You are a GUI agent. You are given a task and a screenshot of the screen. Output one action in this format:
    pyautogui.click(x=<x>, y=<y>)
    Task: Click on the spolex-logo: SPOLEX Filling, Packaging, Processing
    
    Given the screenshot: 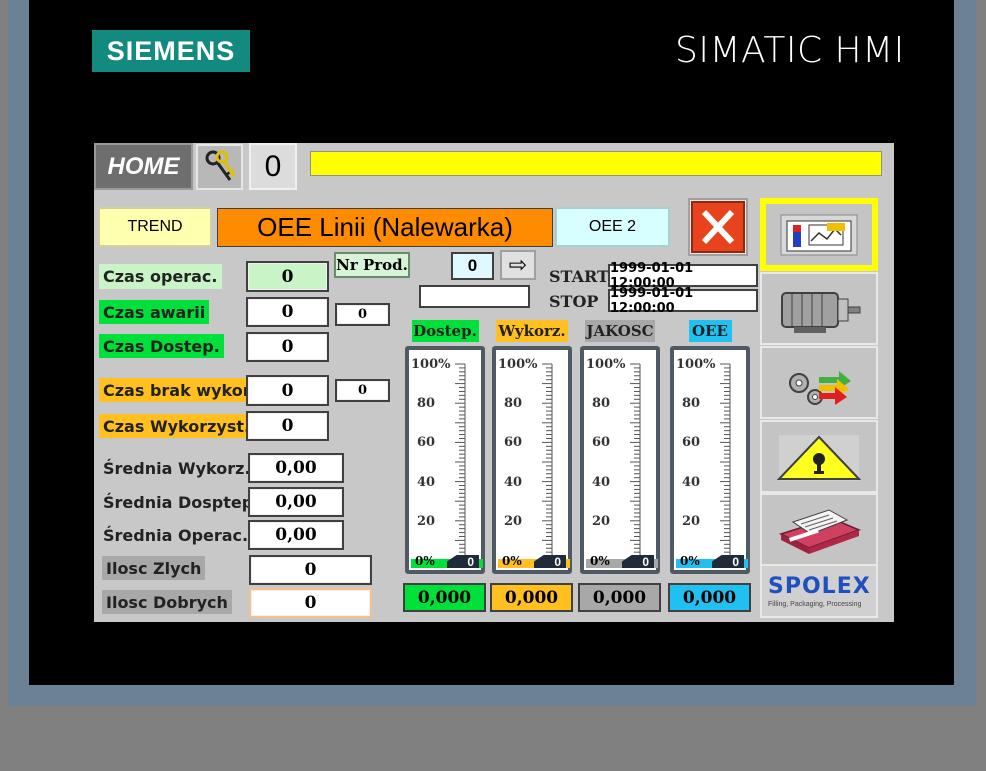 What is the action you would take?
    pyautogui.click(x=819, y=591)
    